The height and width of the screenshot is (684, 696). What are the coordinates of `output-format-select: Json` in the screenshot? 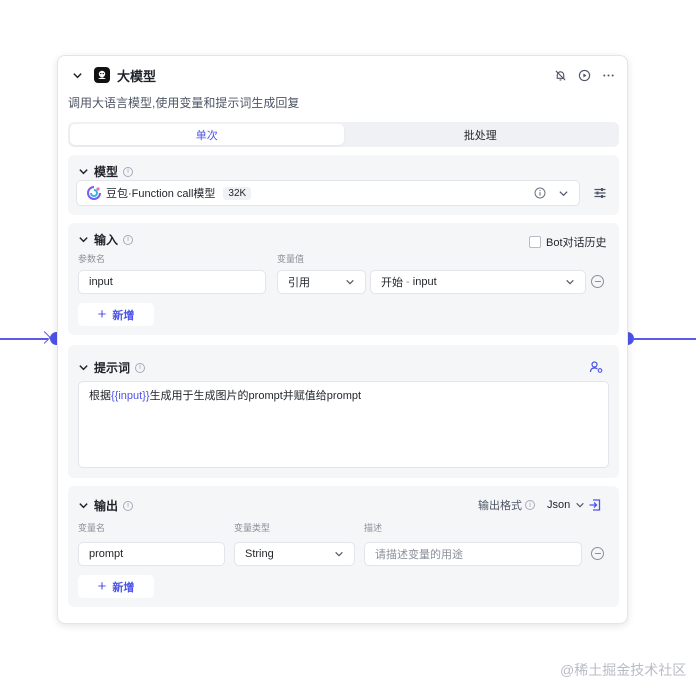 It's located at (566, 505).